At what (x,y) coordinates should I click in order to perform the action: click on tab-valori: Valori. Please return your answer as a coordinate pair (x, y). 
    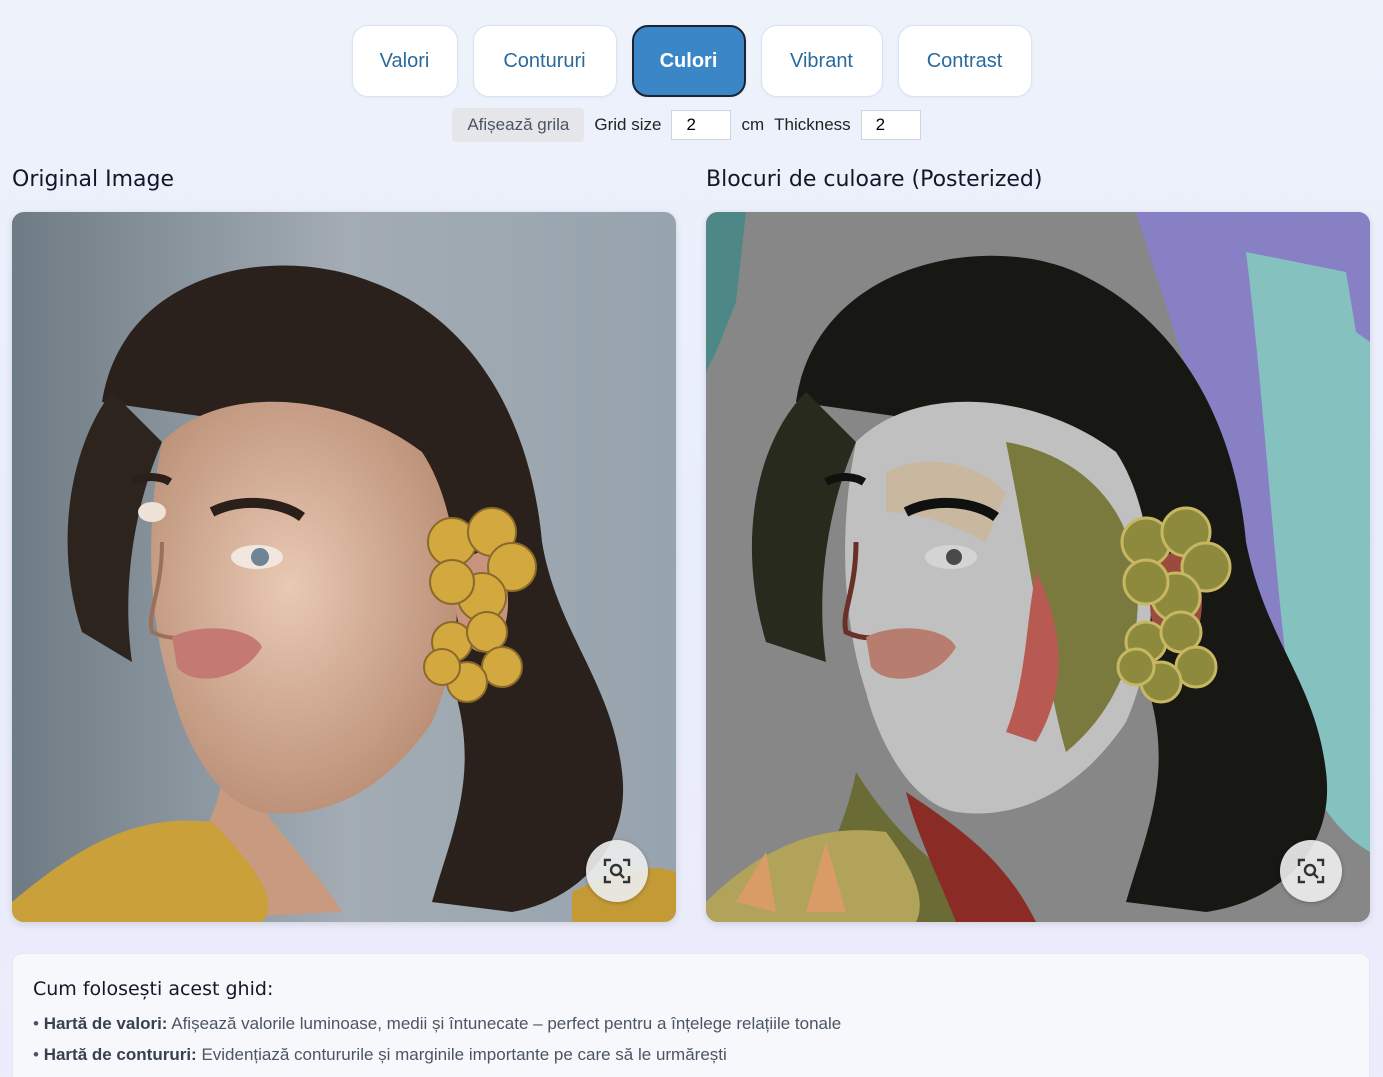
    Looking at the image, I should click on (404, 61).